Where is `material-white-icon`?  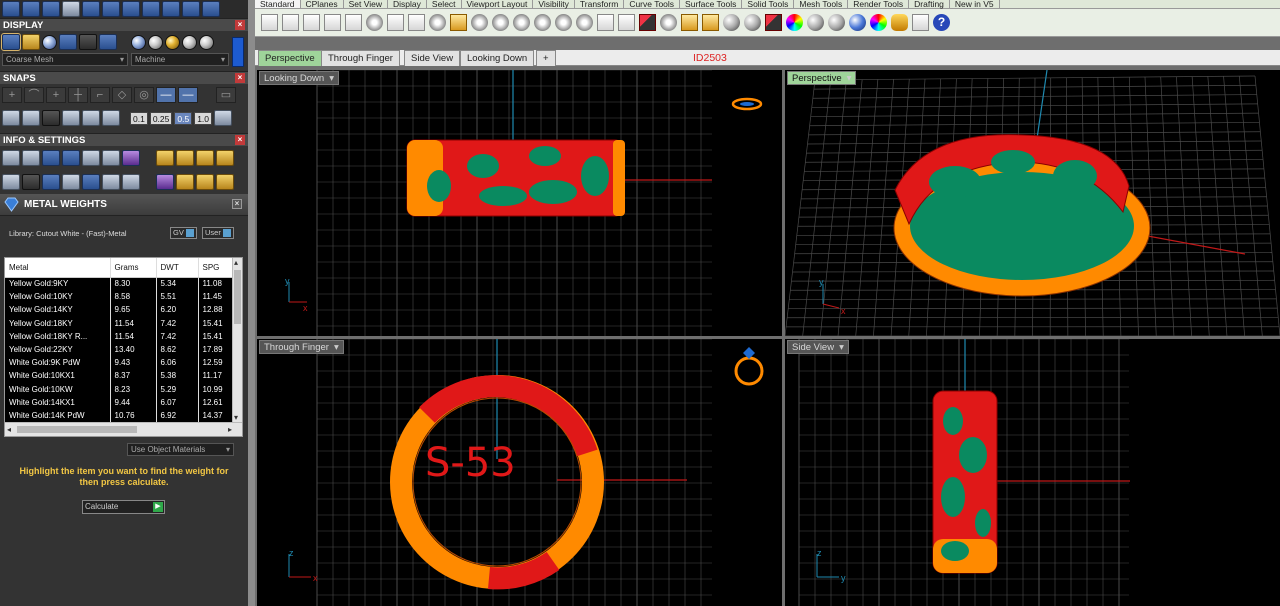
material-white-icon is located at coordinates (189, 42).